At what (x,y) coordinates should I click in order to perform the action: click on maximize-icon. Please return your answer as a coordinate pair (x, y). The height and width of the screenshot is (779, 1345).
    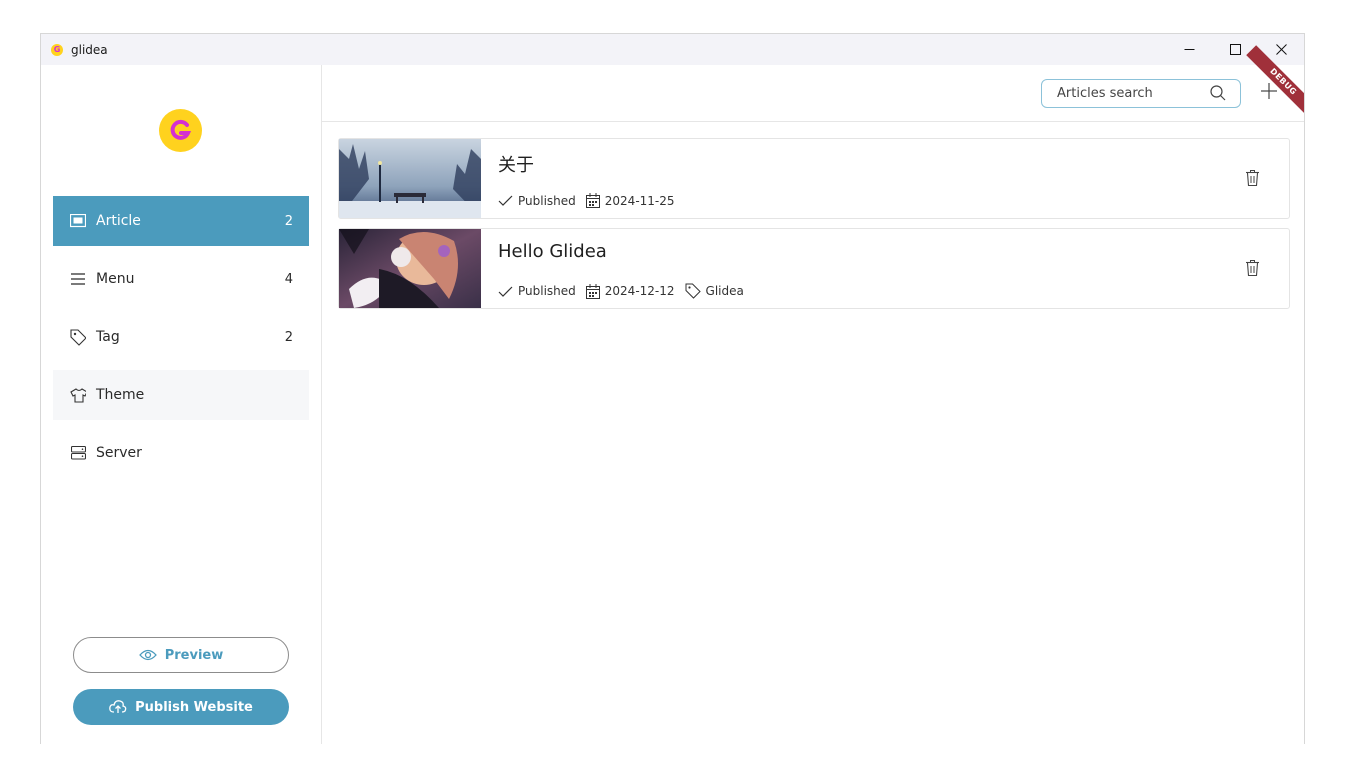
    Looking at the image, I should click on (1235, 49).